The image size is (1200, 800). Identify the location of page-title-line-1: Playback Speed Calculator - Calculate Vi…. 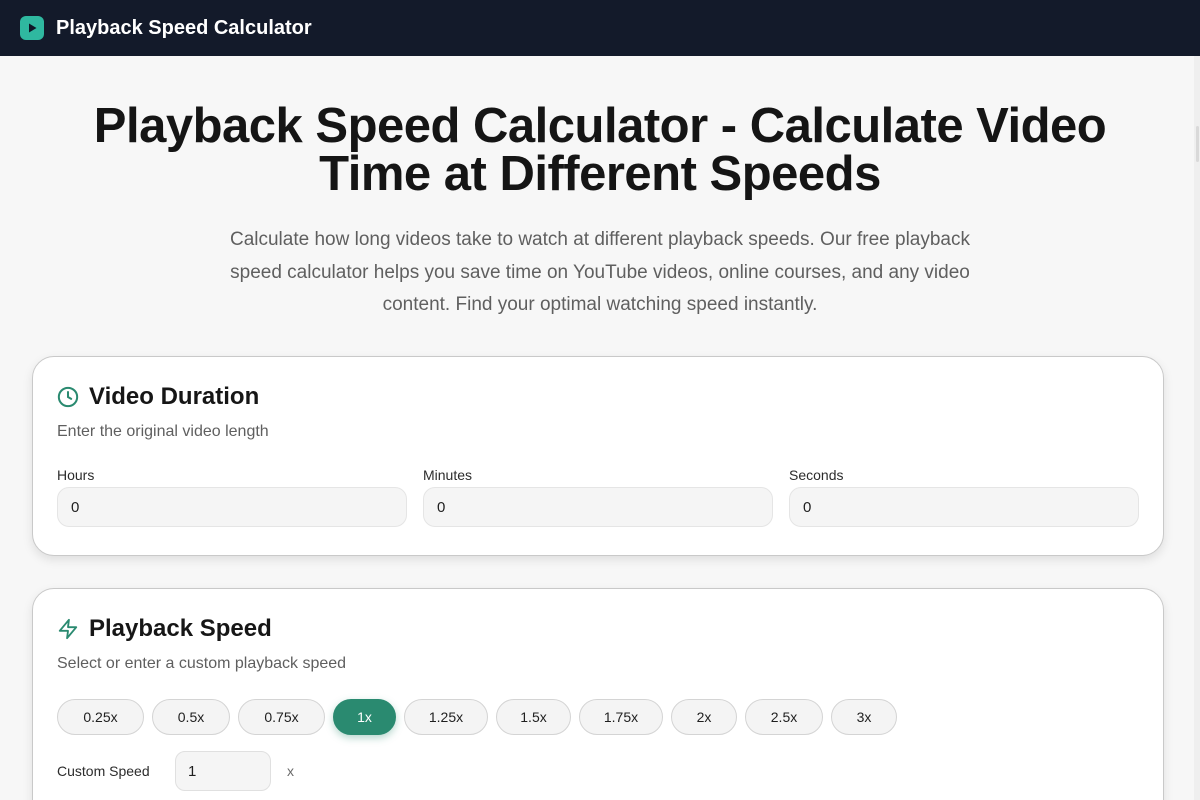
(600, 126).